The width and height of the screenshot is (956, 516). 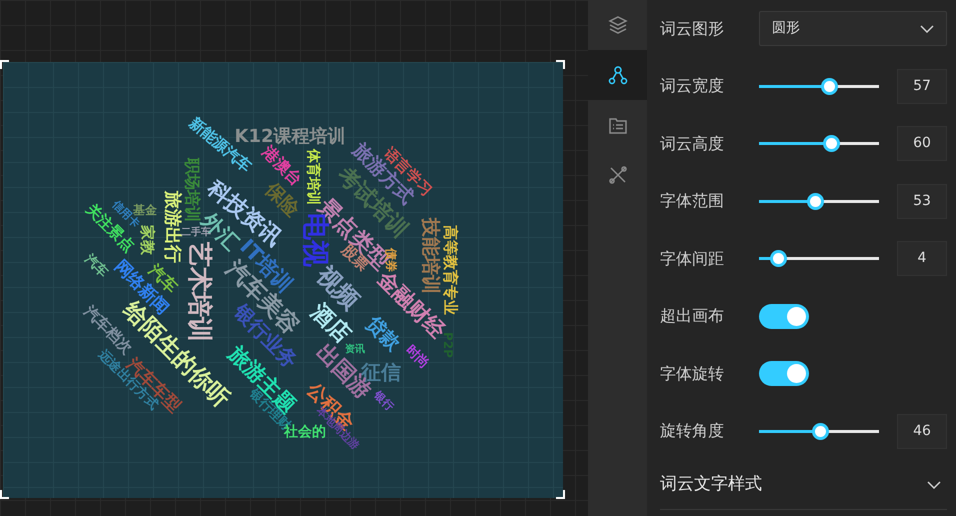 I want to click on value-field: 57, so click(x=922, y=86).